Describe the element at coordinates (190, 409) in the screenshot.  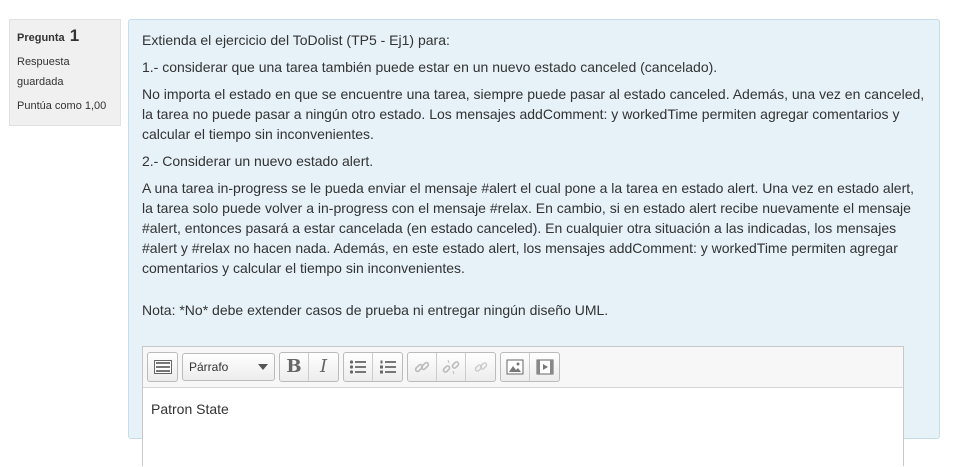
I see `editor-text: Patron State` at that location.